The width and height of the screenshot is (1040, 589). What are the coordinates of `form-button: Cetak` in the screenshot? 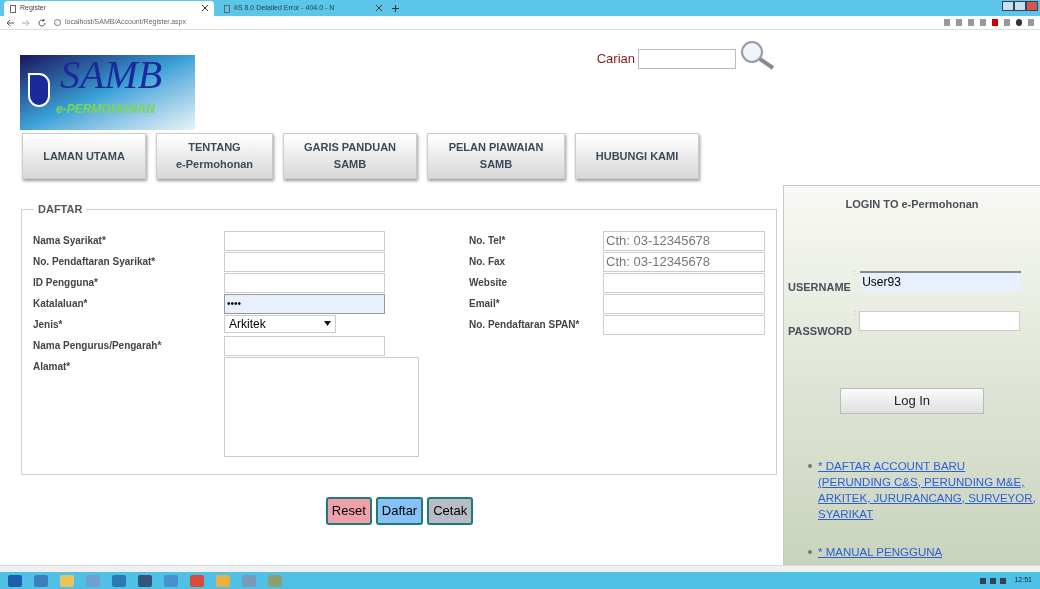 It's located at (450, 511).